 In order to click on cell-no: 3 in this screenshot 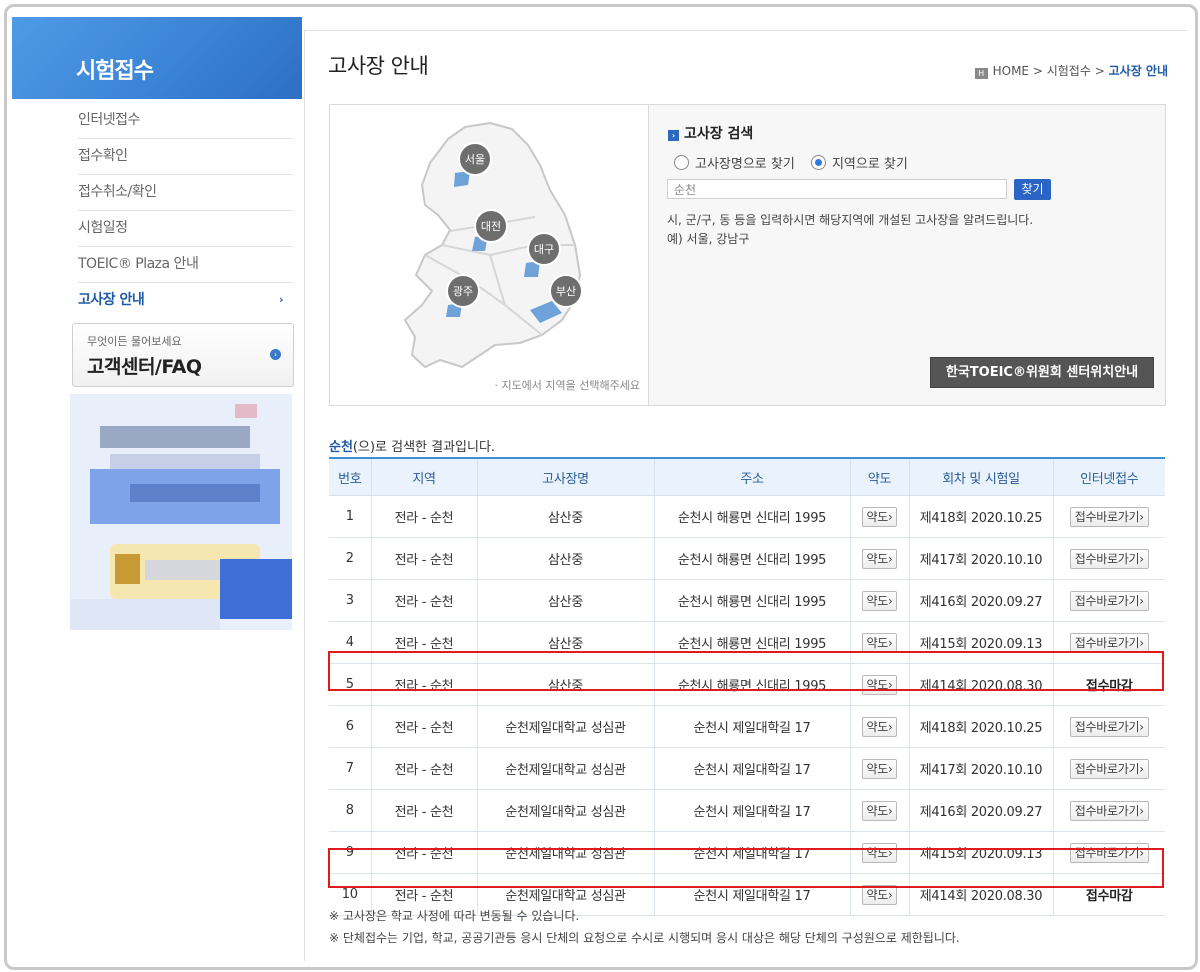, I will do `click(350, 600)`.